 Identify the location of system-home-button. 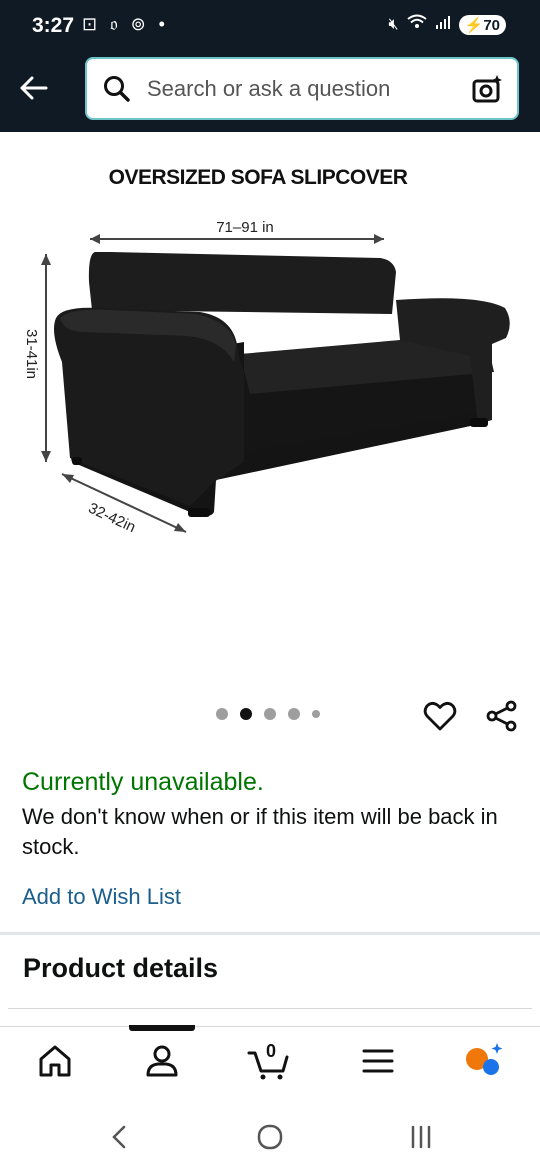
(270, 1137).